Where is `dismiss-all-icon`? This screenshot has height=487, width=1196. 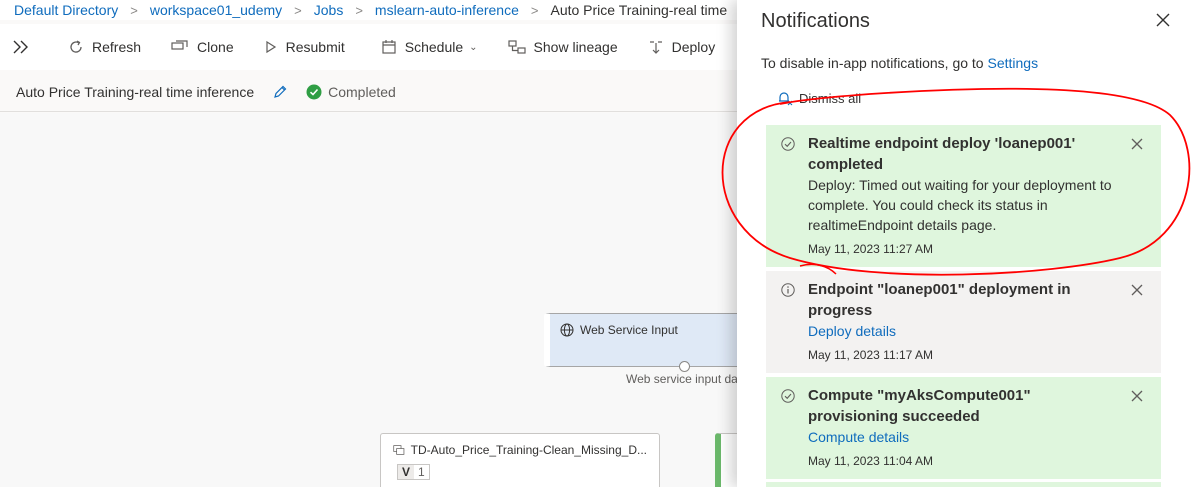 dismiss-all-icon is located at coordinates (786, 99).